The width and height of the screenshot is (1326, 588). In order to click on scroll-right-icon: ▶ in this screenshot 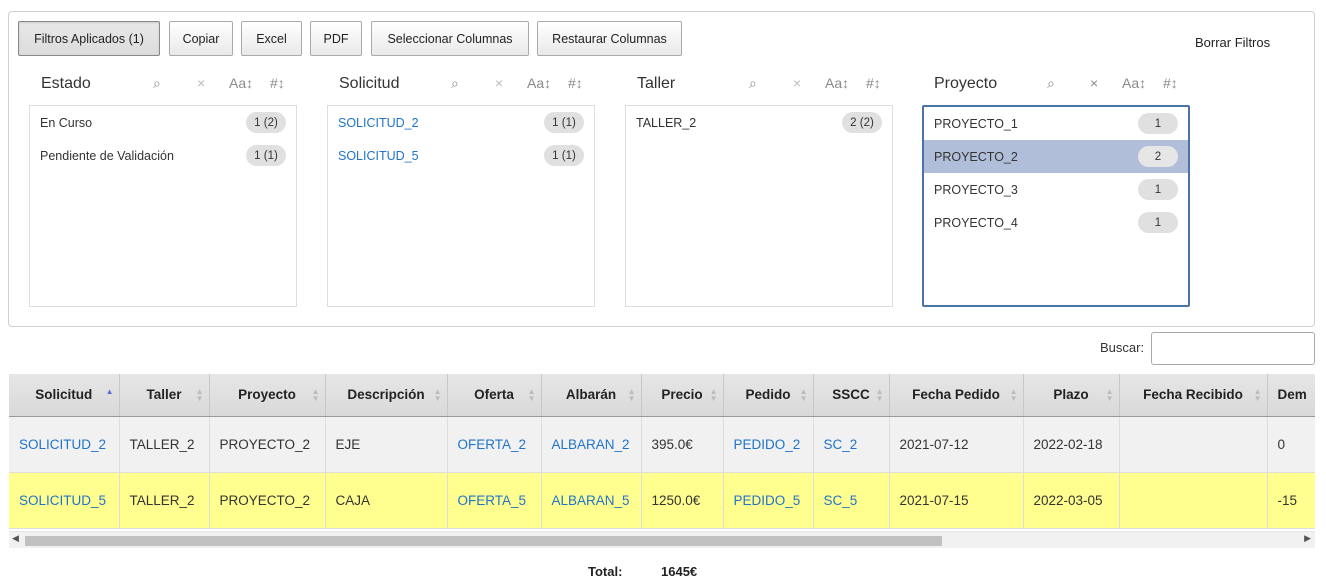, I will do `click(1307, 538)`.